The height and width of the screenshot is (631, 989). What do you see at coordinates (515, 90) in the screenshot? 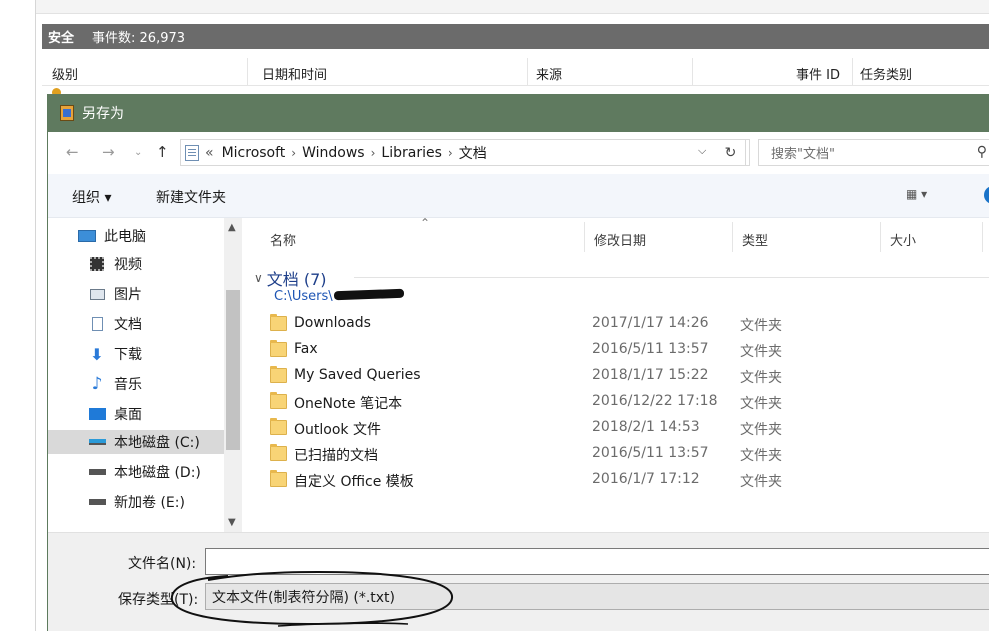
I see `event-row-partial` at bounding box center [515, 90].